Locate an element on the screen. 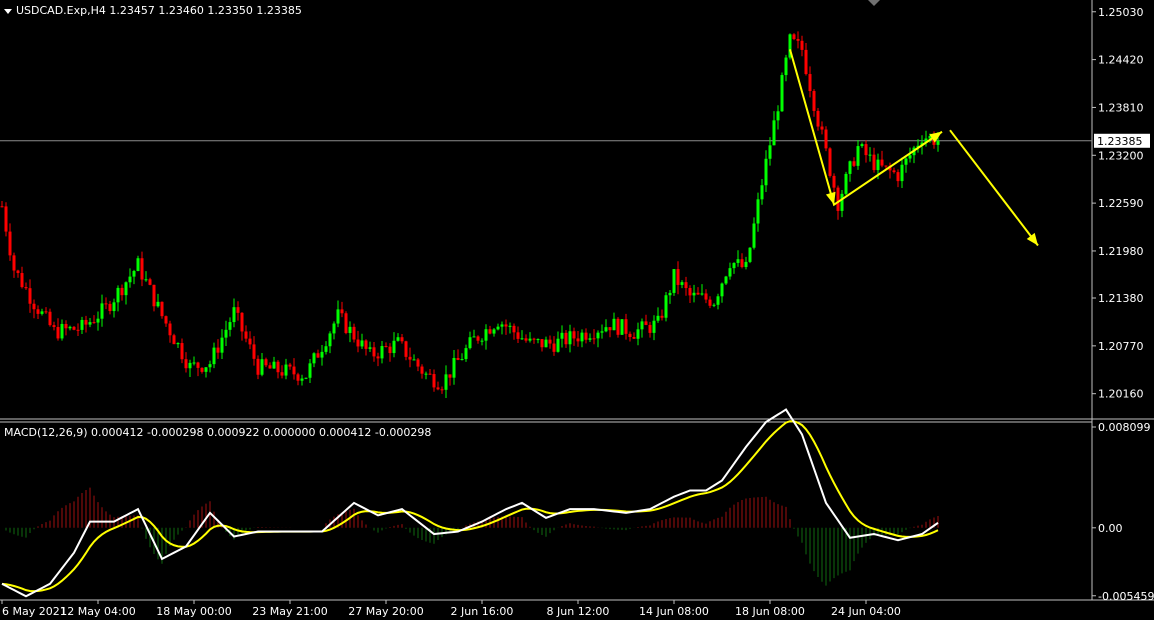 The image size is (1154, 620). y-tick-label: 1.20160 is located at coordinates (1121, 394).